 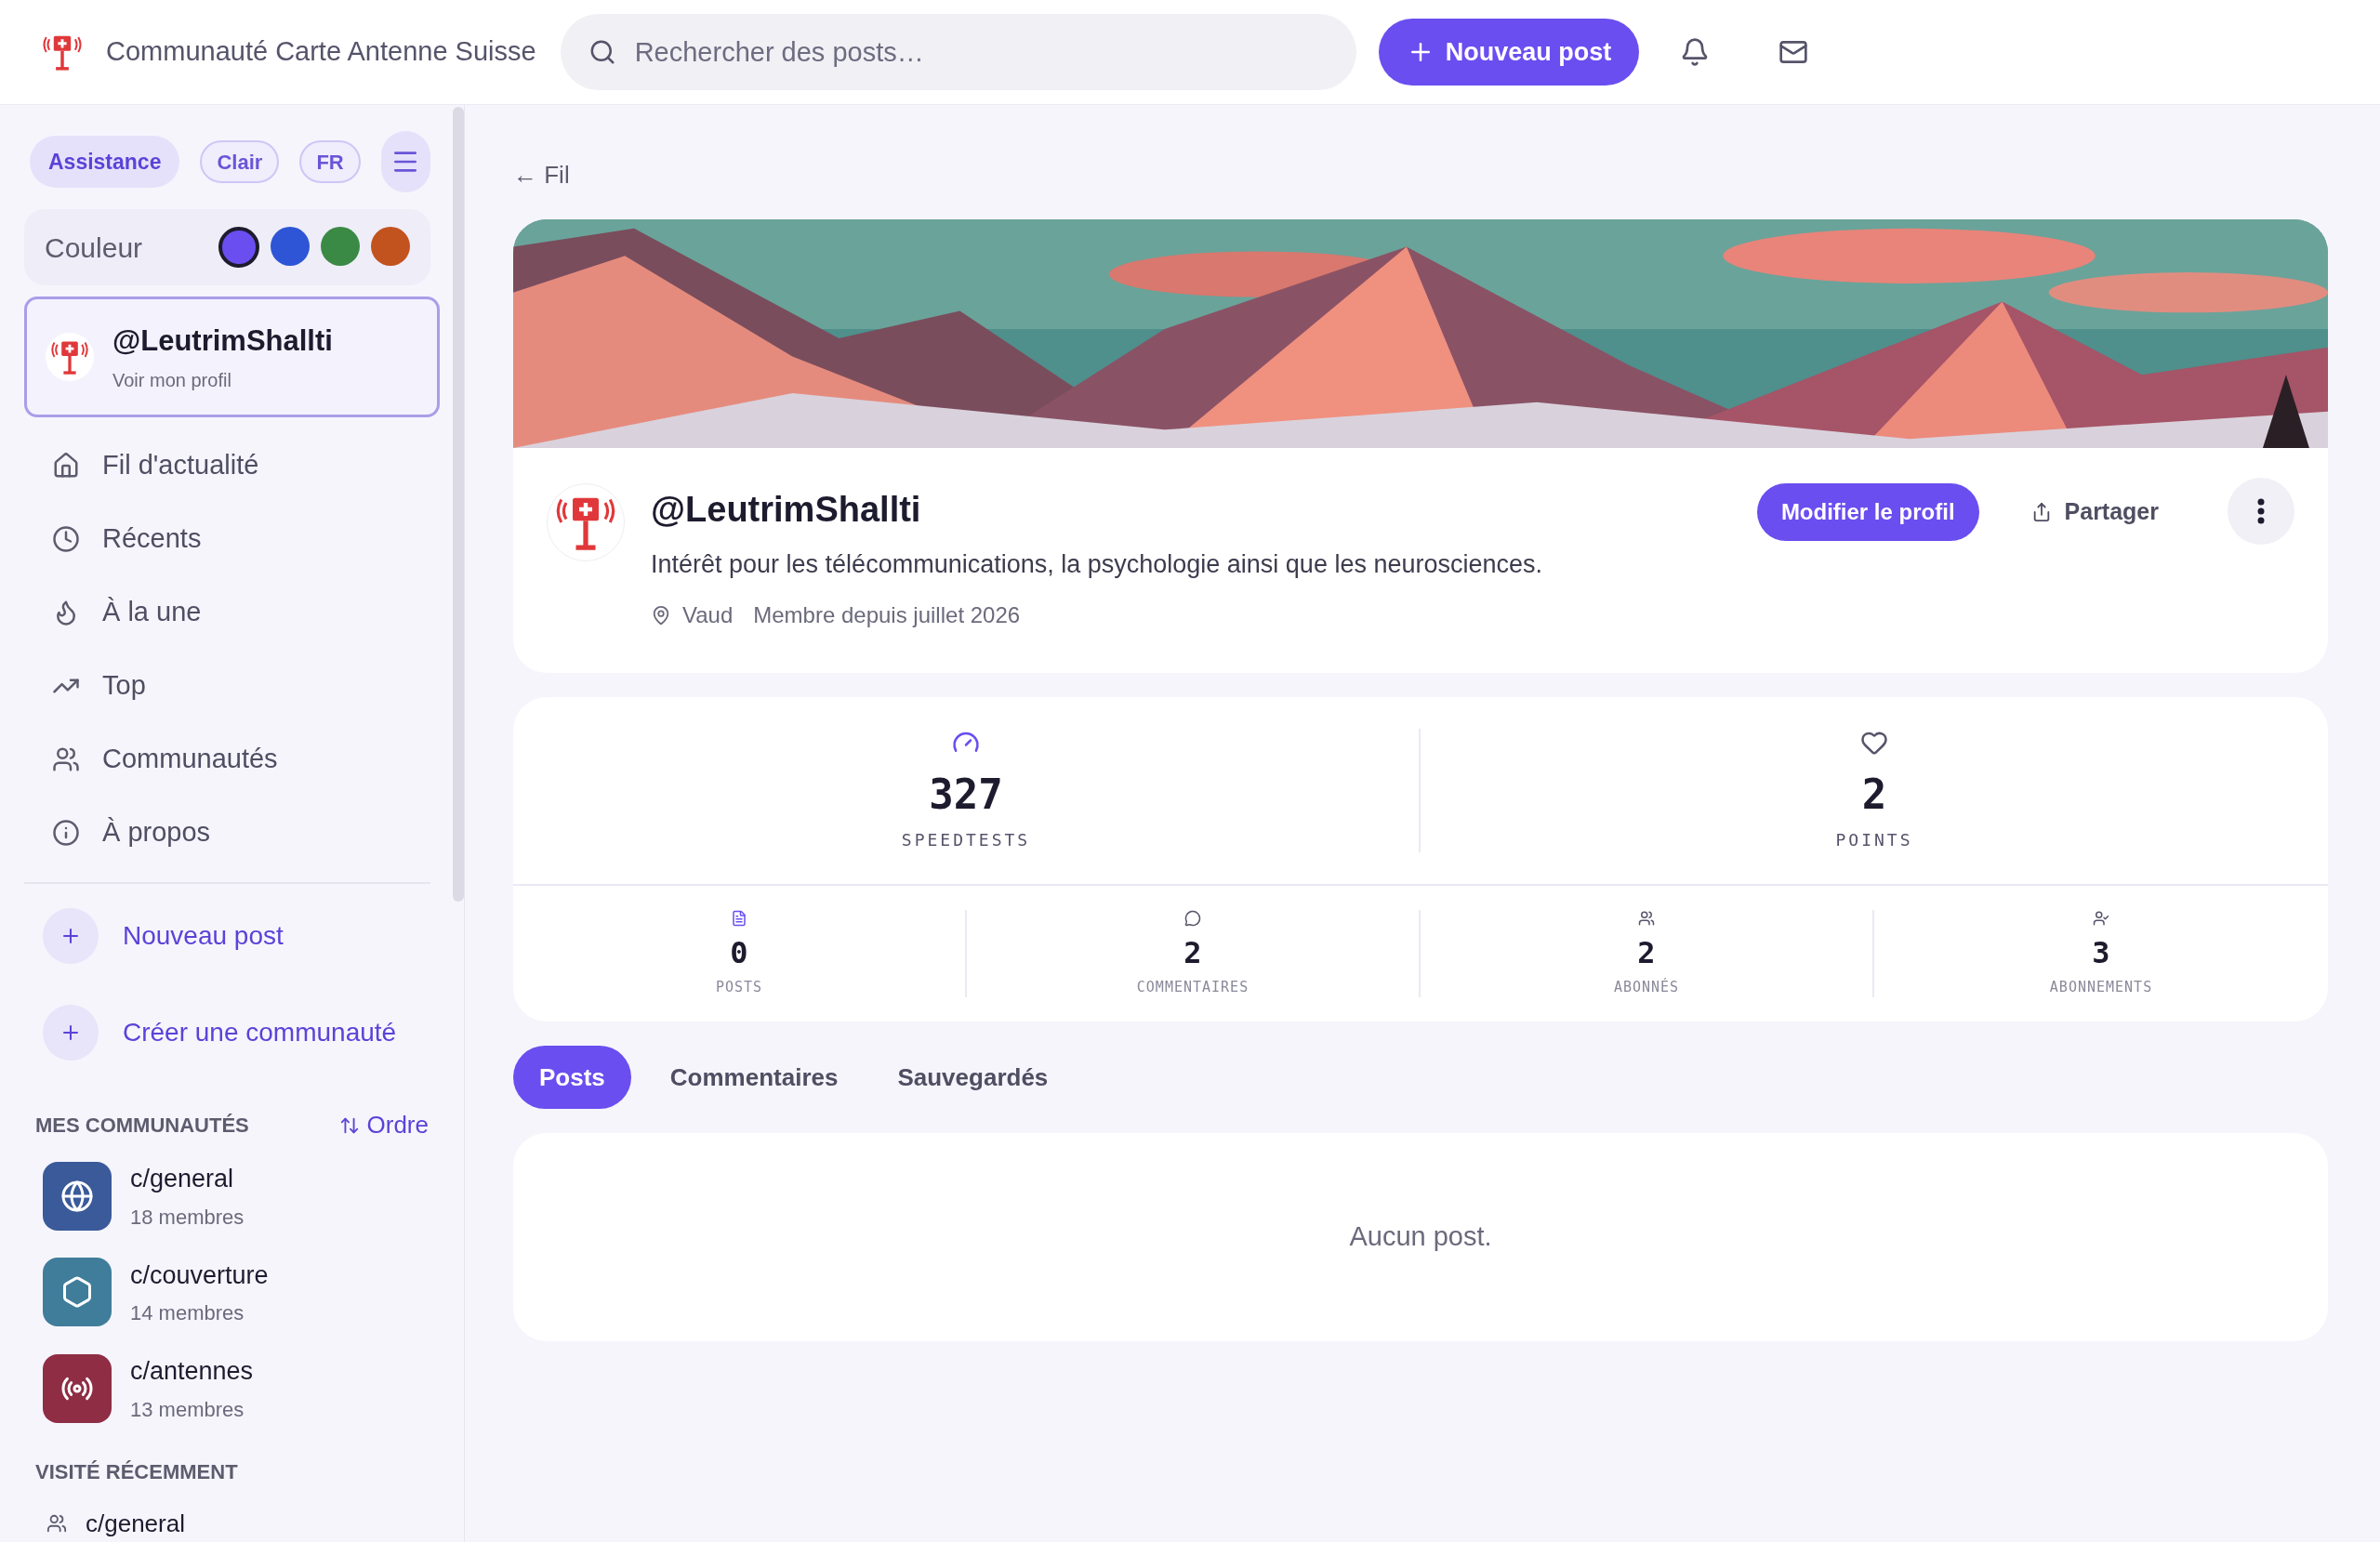 I want to click on profile-card: @LeutrimShallti Voir mon profil, so click(x=232, y=357).